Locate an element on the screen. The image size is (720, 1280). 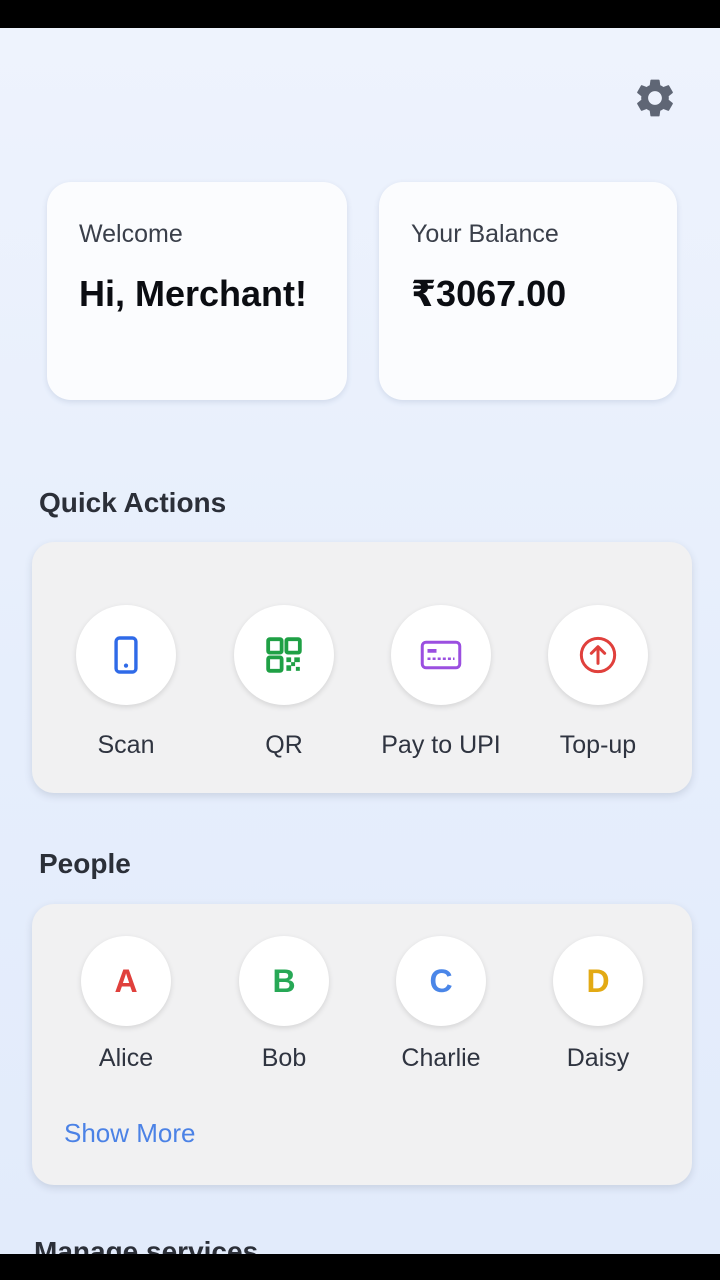
balance-card: Your Balance ₹3067.00 is located at coordinates (528, 291).